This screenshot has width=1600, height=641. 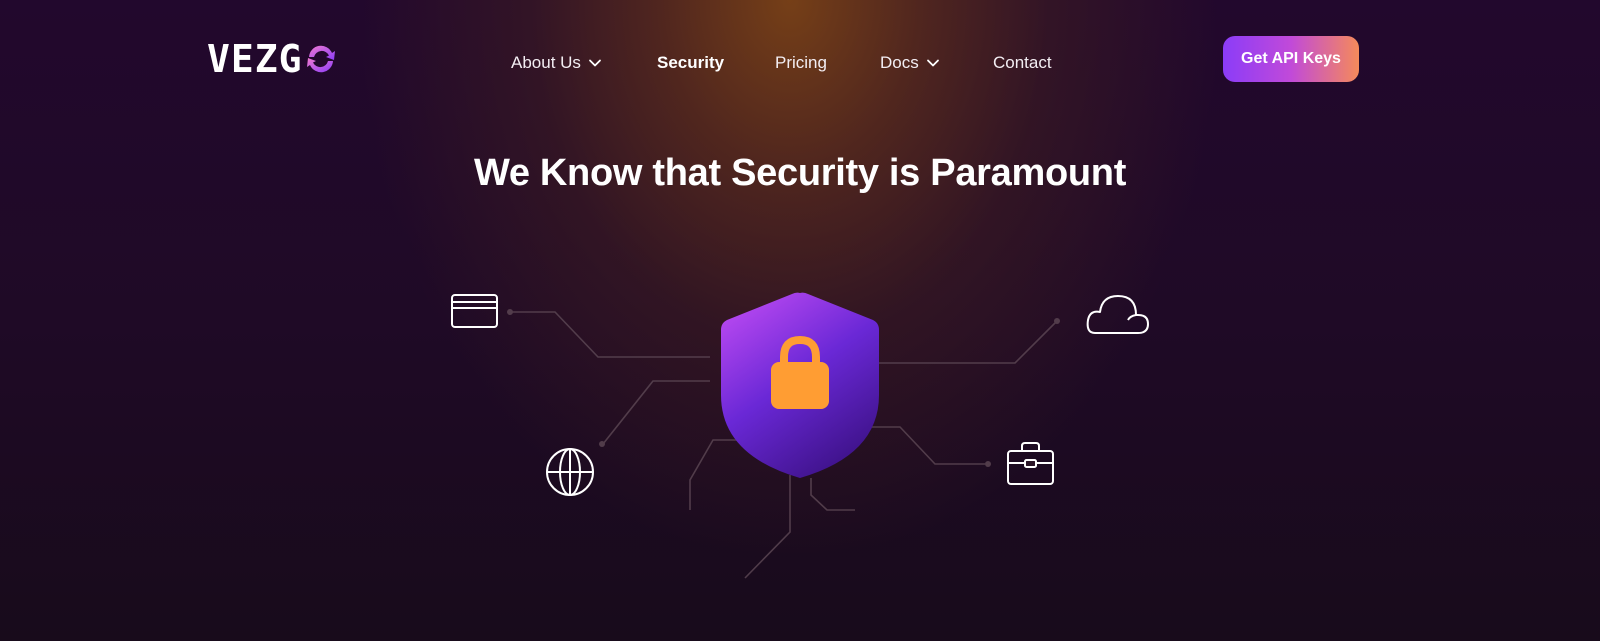 What do you see at coordinates (714, 474) in the screenshot?
I see `circuit-line-bottom-left` at bounding box center [714, 474].